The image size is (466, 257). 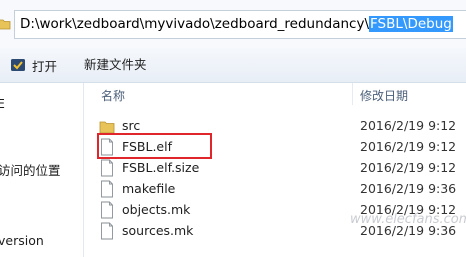 I want to click on file-name: sources.mk, so click(x=158, y=230).